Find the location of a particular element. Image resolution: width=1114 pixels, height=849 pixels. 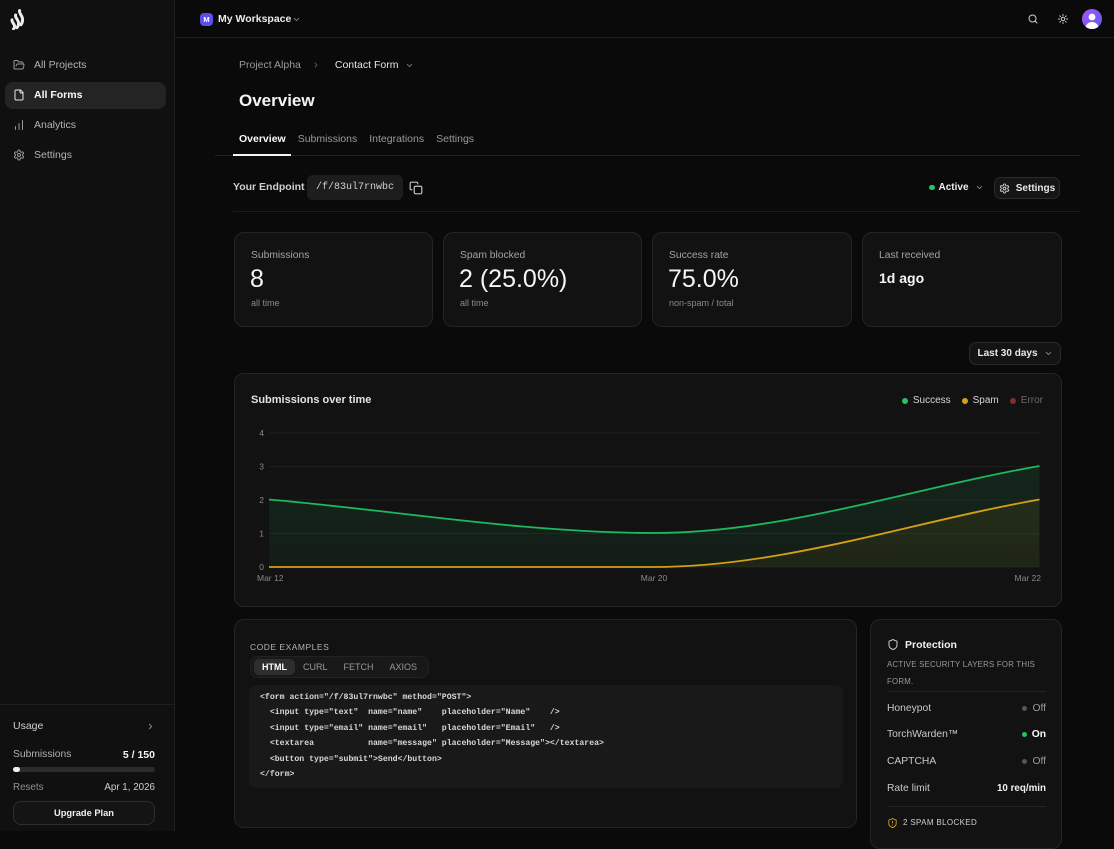

svg-text: 3 is located at coordinates (261, 467).